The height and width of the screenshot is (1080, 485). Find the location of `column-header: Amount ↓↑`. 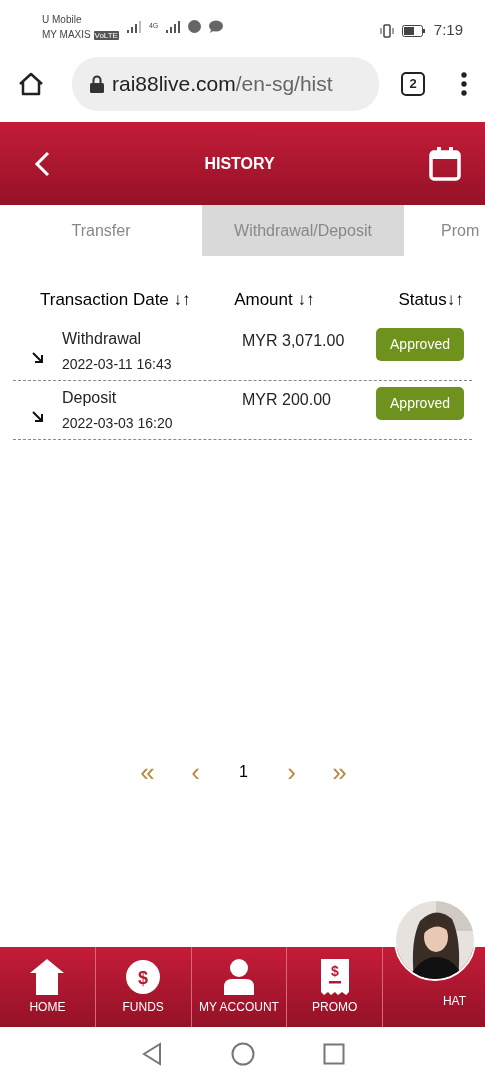

column-header: Amount ↓↑ is located at coordinates (316, 300).